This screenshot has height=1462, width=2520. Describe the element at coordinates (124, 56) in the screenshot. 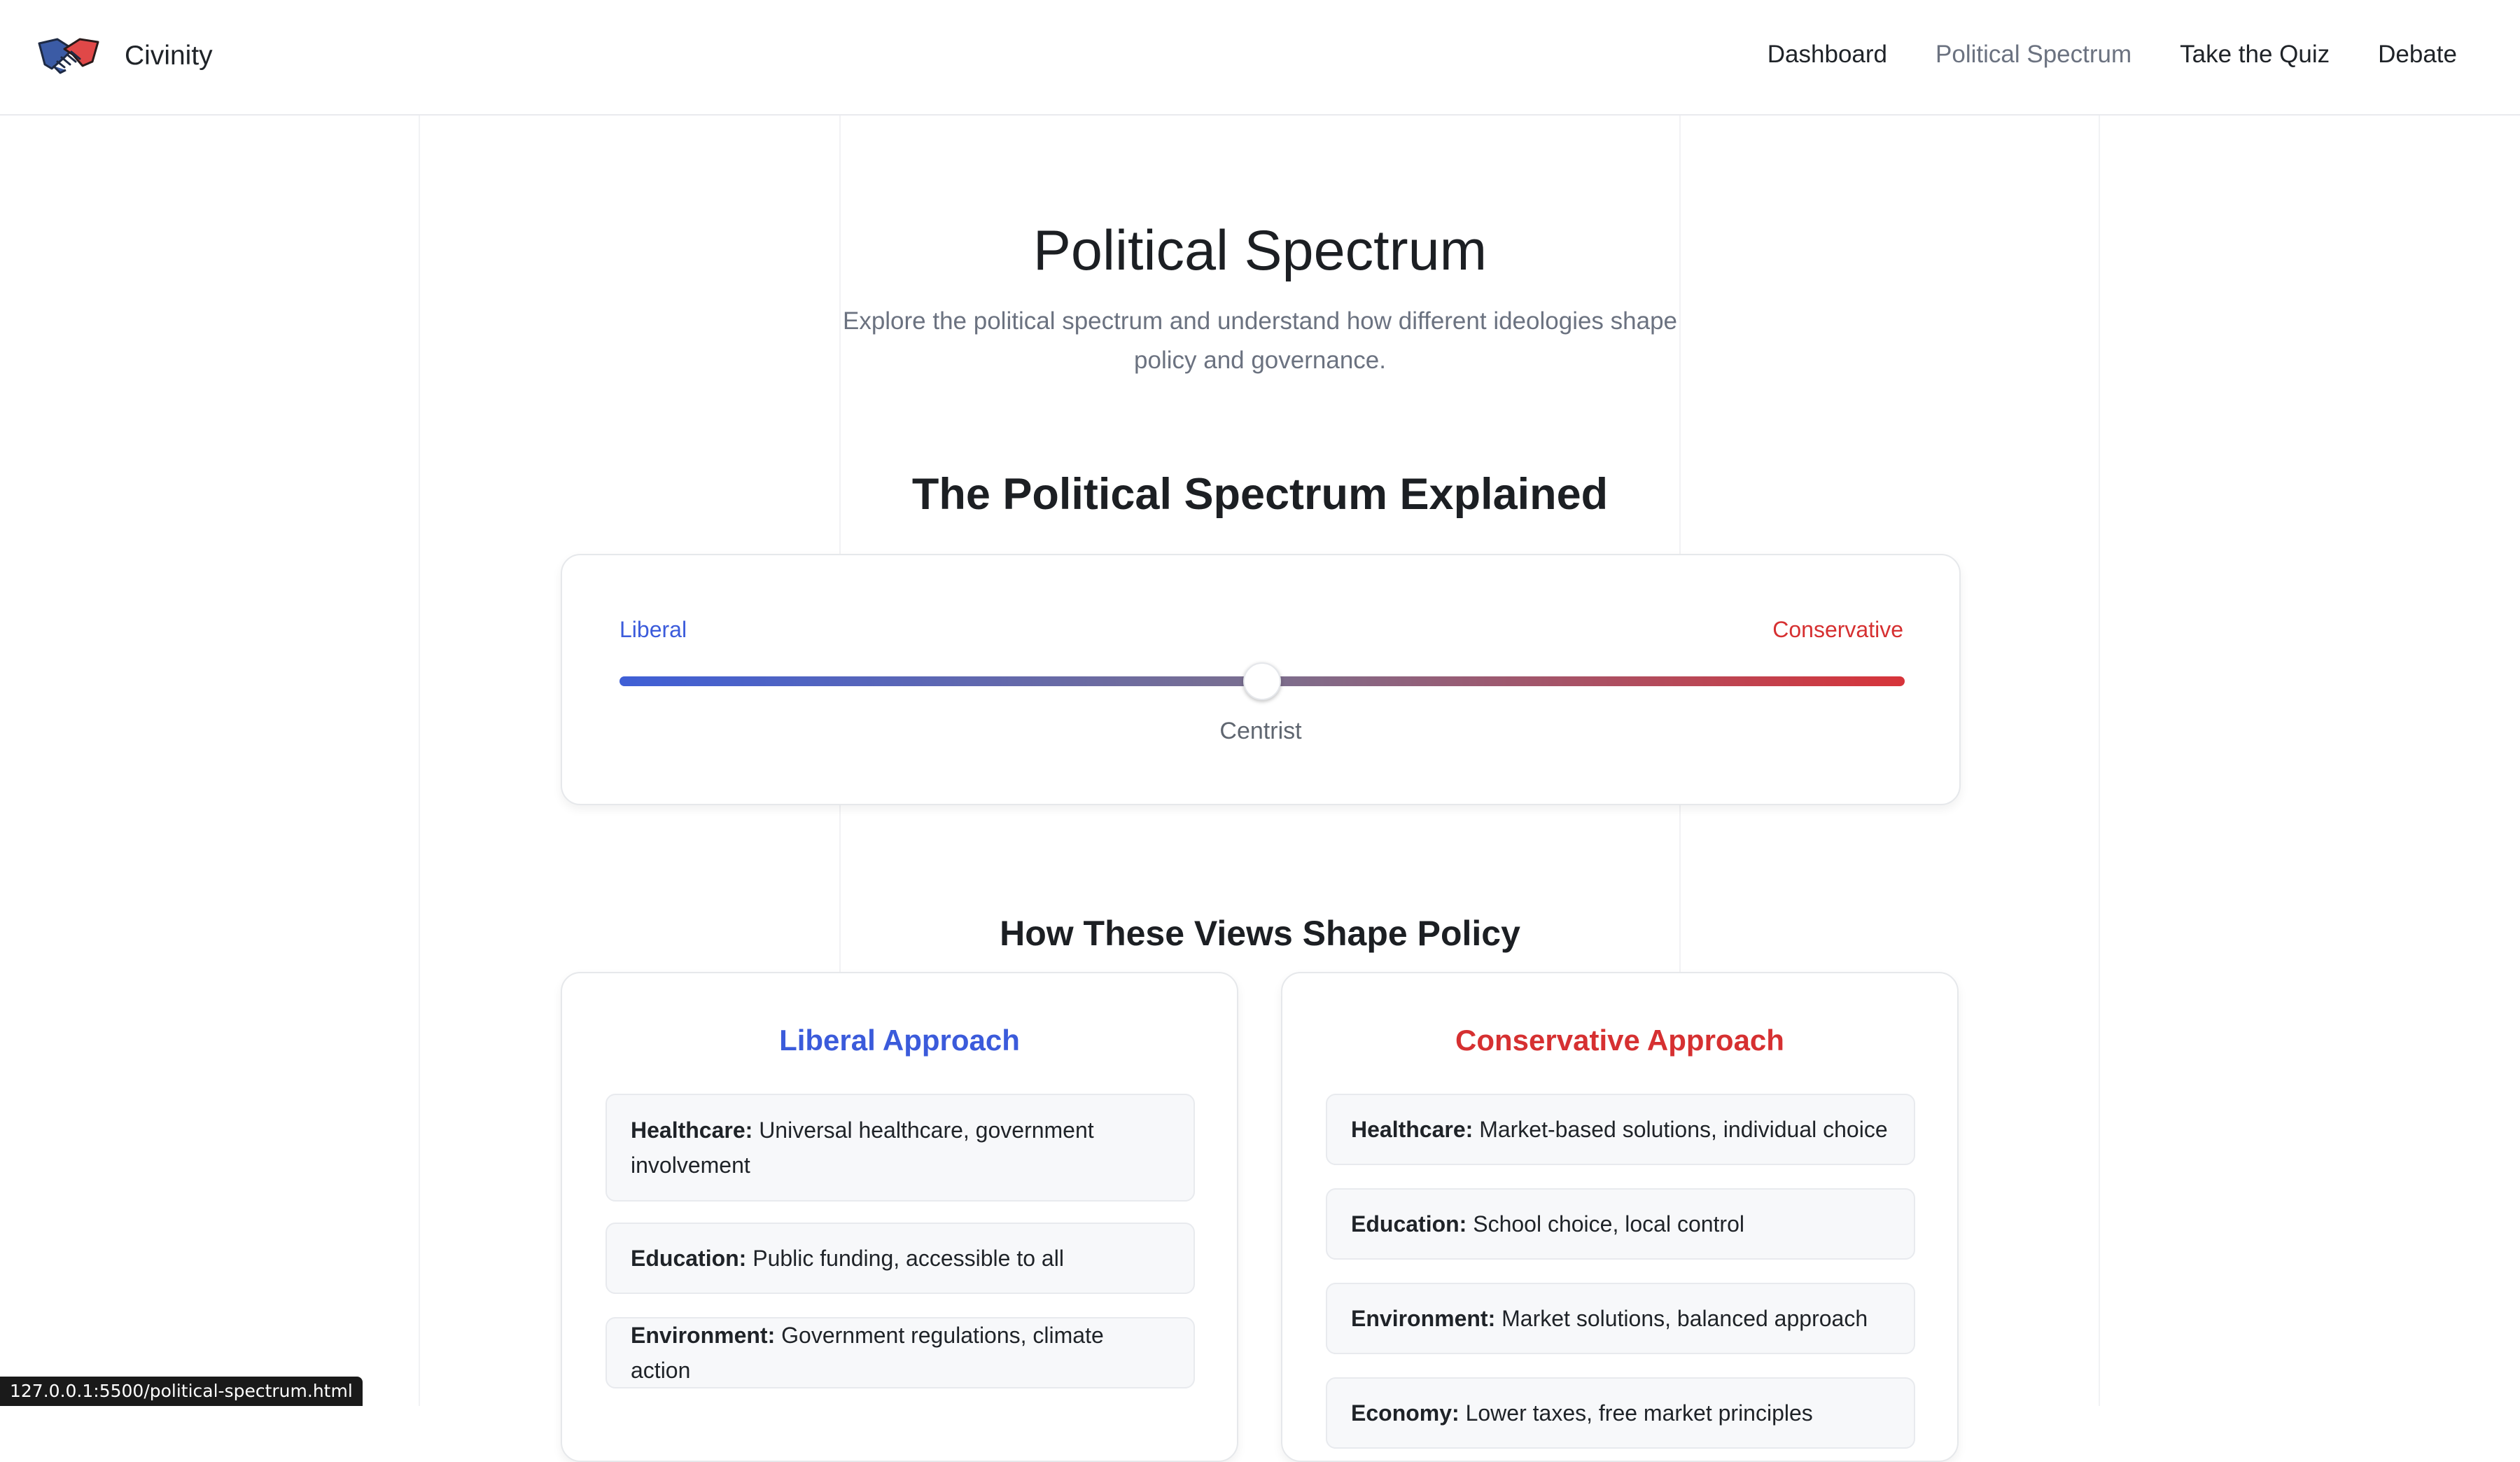

I see `brand-link: Civinity` at that location.